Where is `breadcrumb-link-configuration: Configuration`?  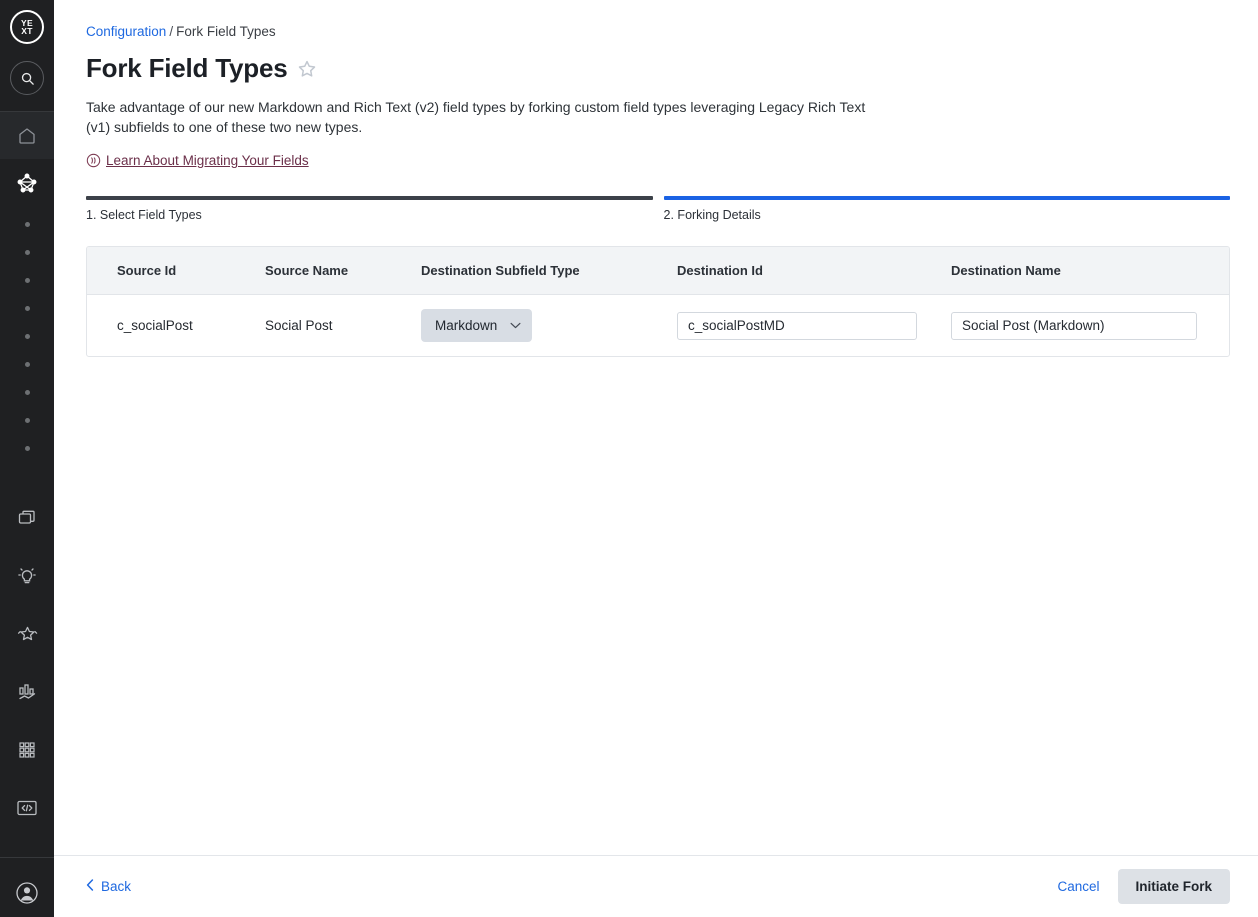
breadcrumb-link-configuration: Configuration is located at coordinates (126, 31).